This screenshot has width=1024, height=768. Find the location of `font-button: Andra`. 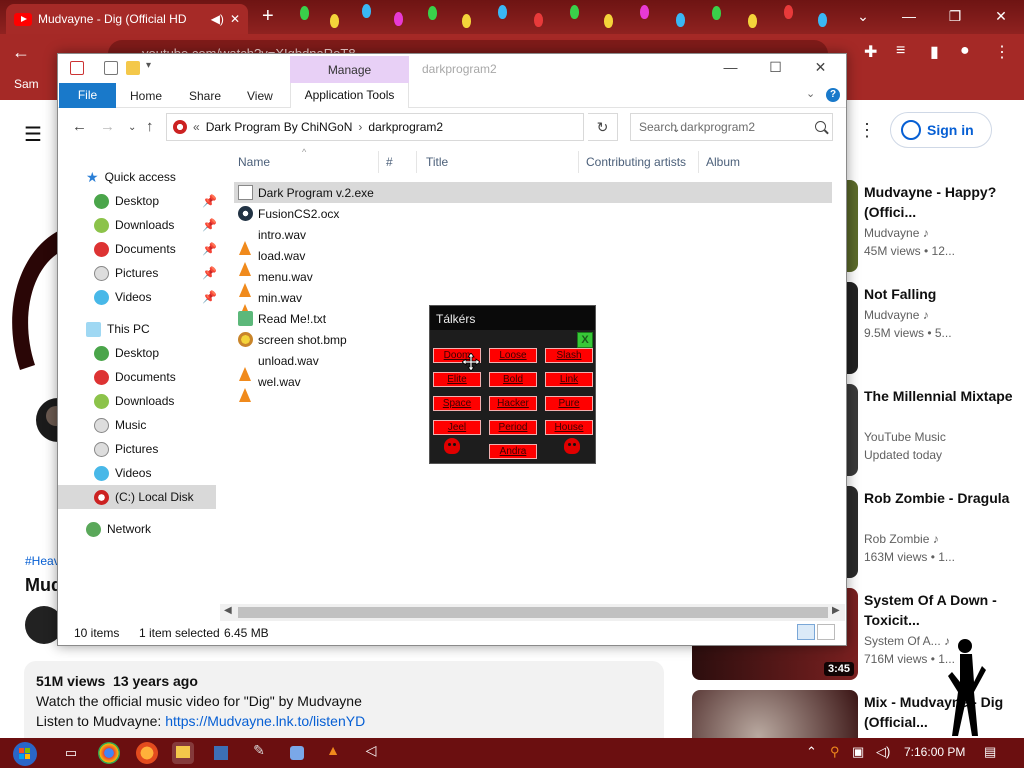

font-button: Andra is located at coordinates (513, 451).